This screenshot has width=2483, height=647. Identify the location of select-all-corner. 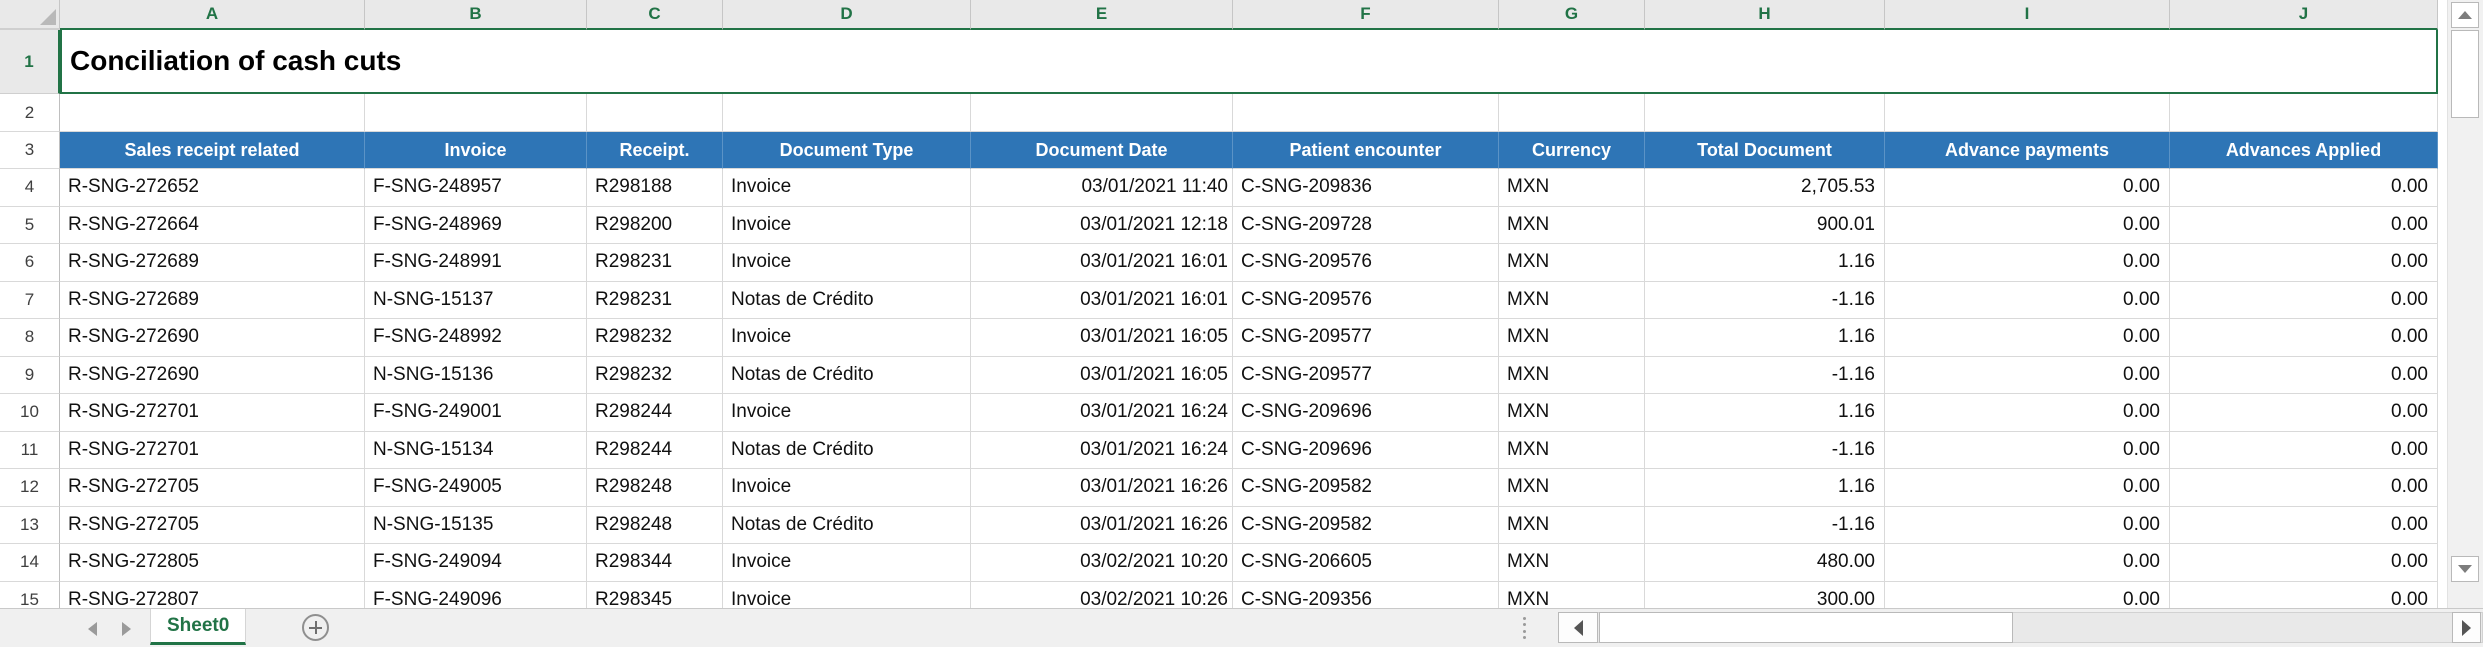
(30, 15).